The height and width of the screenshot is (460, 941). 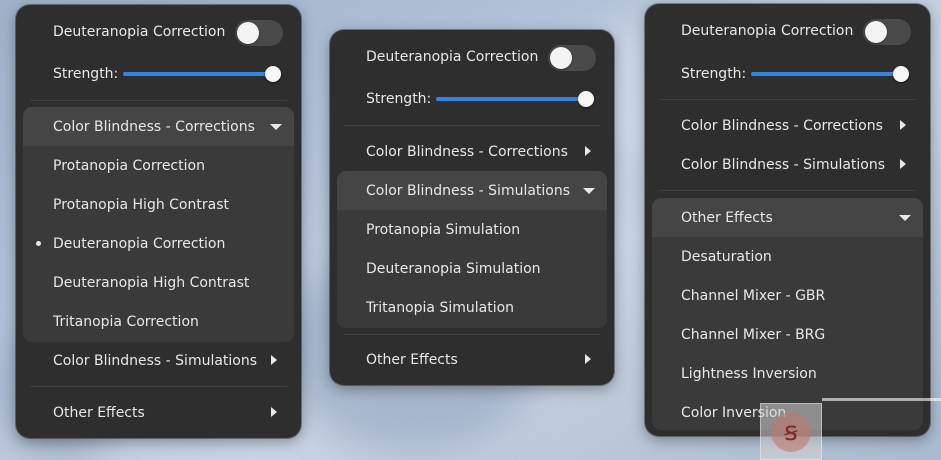 I want to click on menu-item-protanopia-correction: Protanopia Correction, so click(x=158, y=165).